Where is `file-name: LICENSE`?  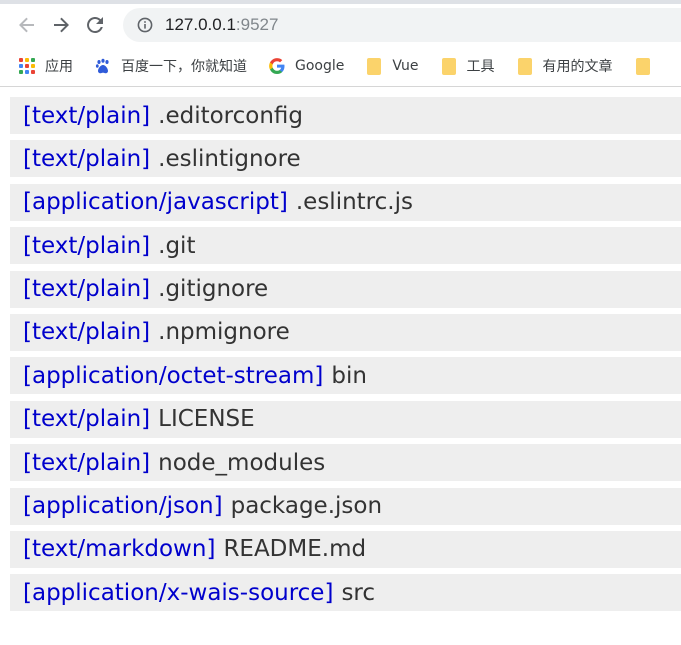
file-name: LICENSE is located at coordinates (206, 419).